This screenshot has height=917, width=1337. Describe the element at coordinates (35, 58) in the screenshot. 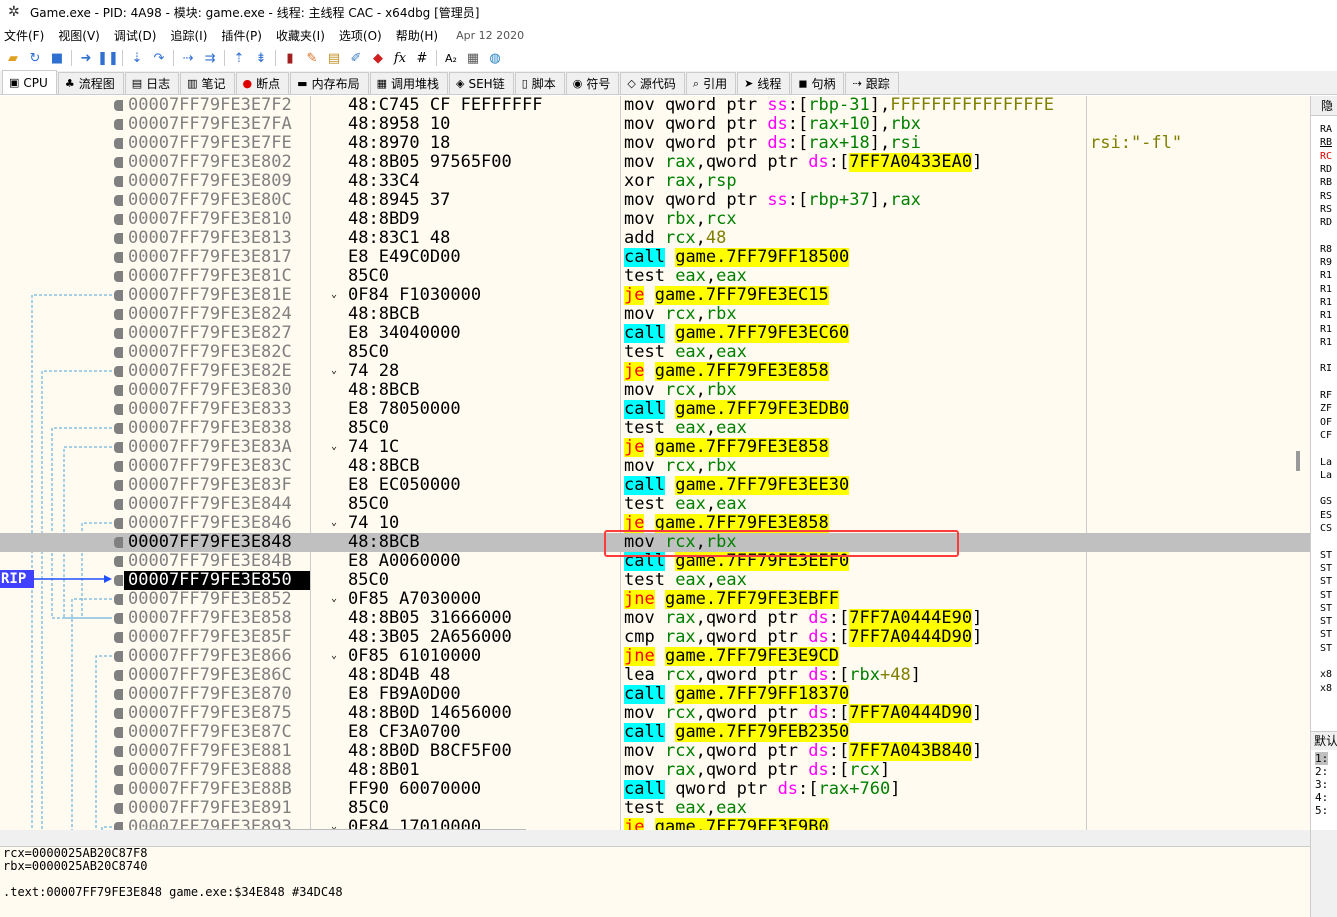

I see `restart-icon: ↻` at that location.